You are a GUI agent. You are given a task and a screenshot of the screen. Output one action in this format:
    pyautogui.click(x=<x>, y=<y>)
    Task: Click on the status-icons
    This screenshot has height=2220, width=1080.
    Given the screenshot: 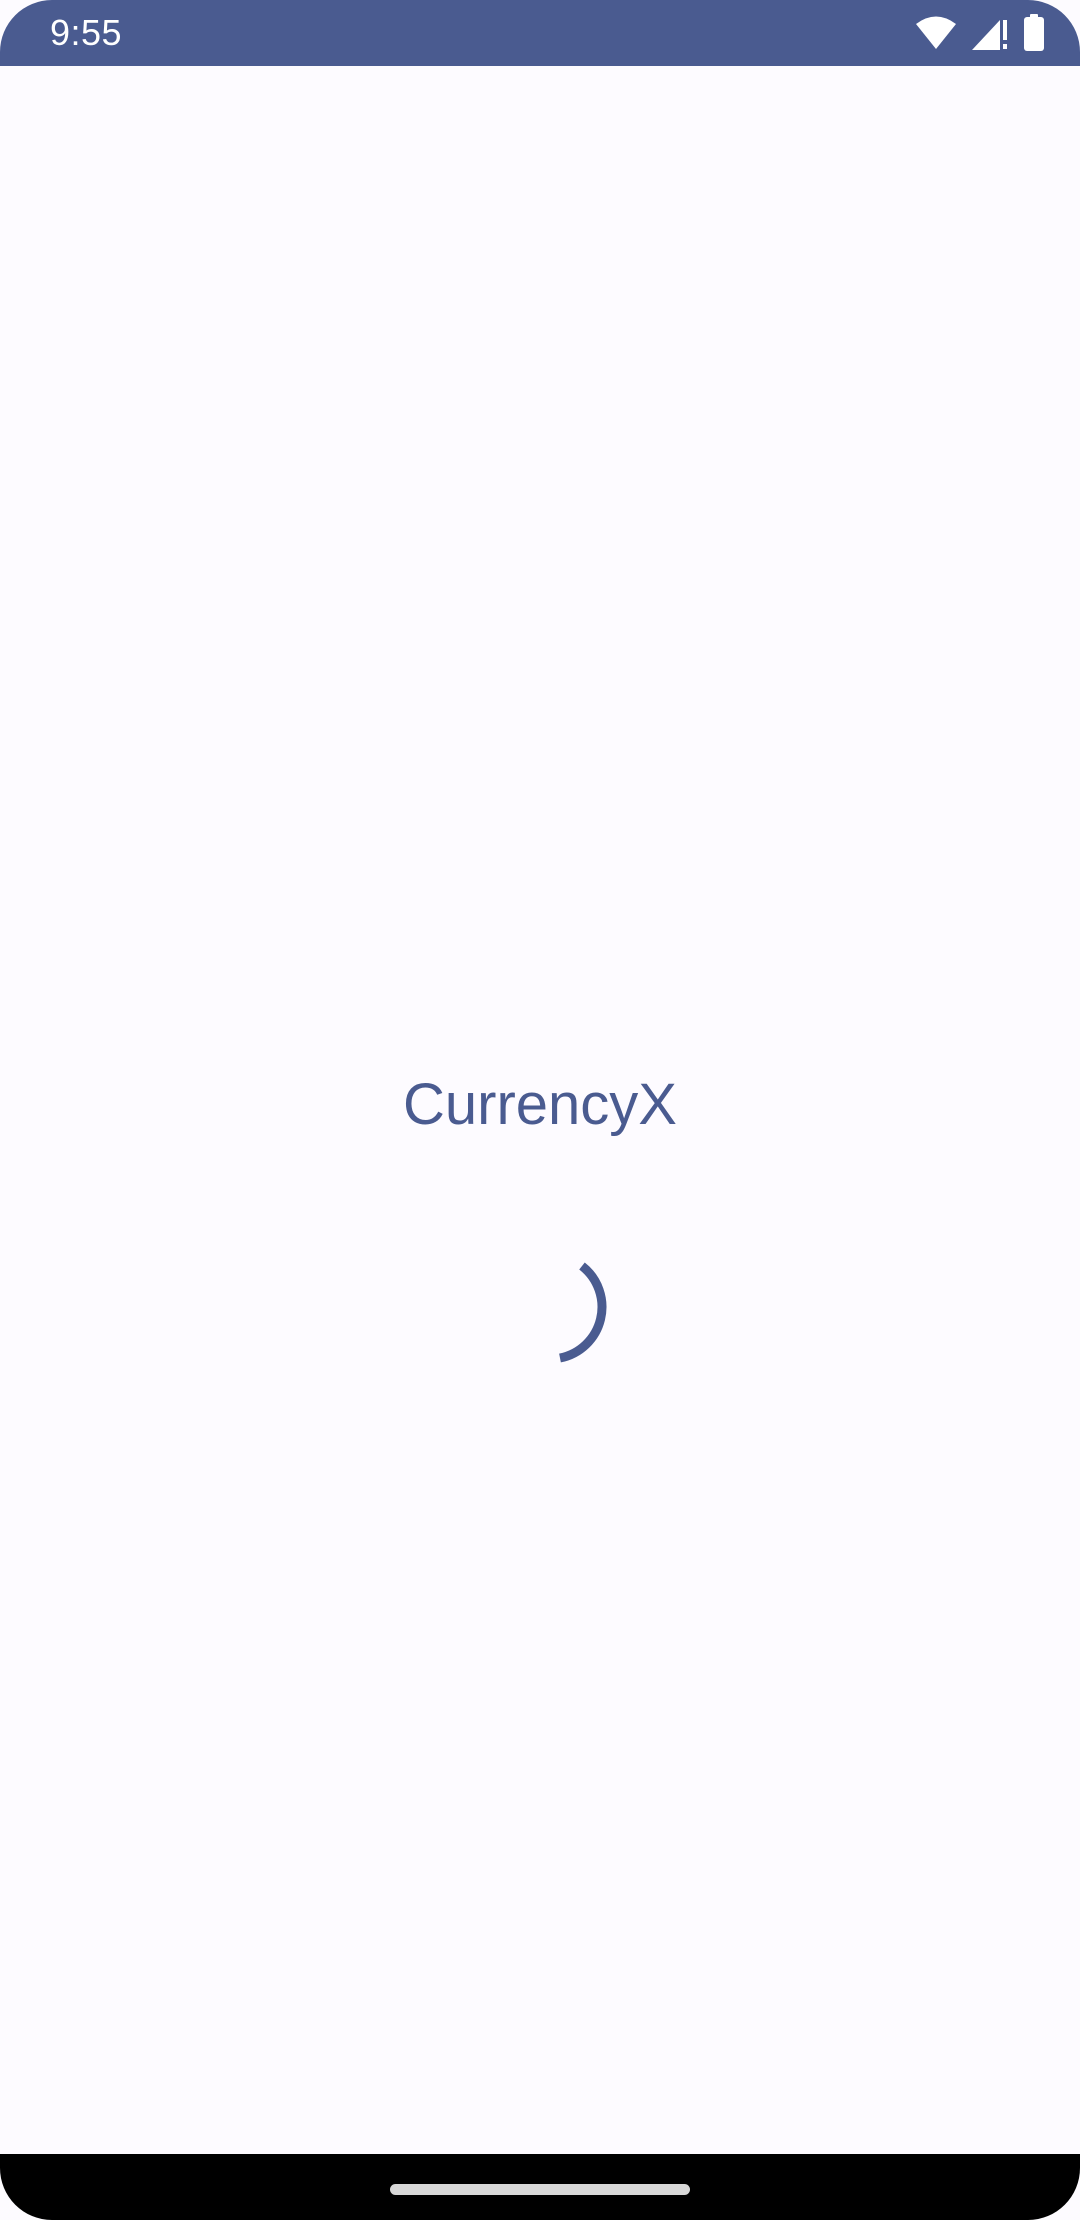 What is the action you would take?
    pyautogui.click(x=980, y=33)
    